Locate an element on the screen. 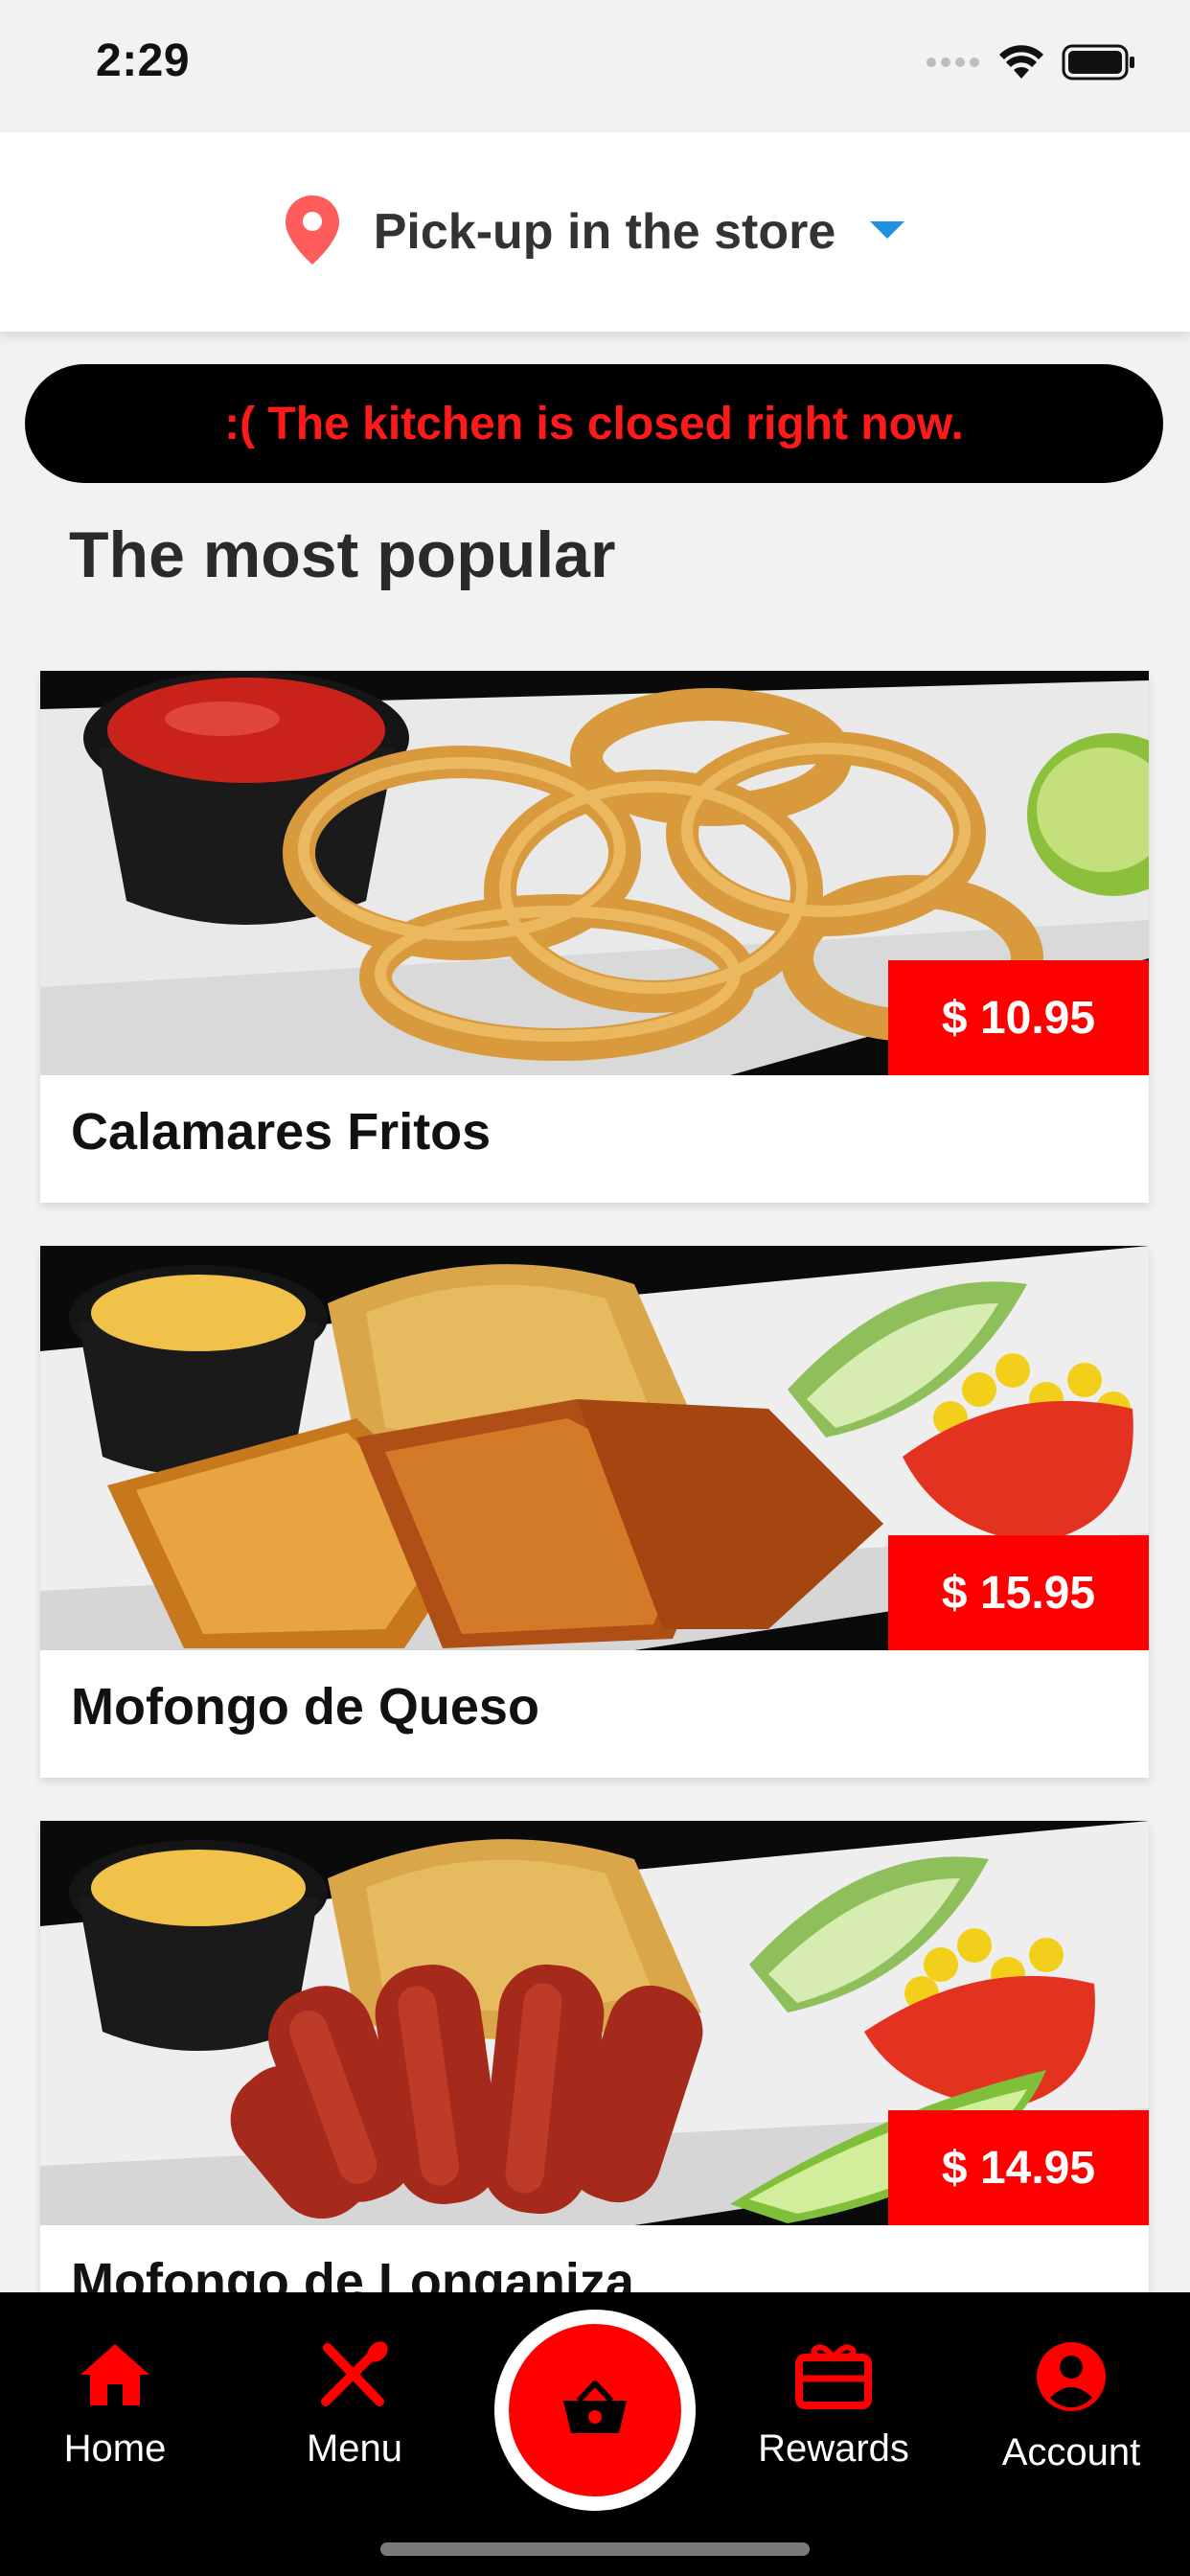 This screenshot has width=1190, height=2576. basket-icon is located at coordinates (595, 2411).